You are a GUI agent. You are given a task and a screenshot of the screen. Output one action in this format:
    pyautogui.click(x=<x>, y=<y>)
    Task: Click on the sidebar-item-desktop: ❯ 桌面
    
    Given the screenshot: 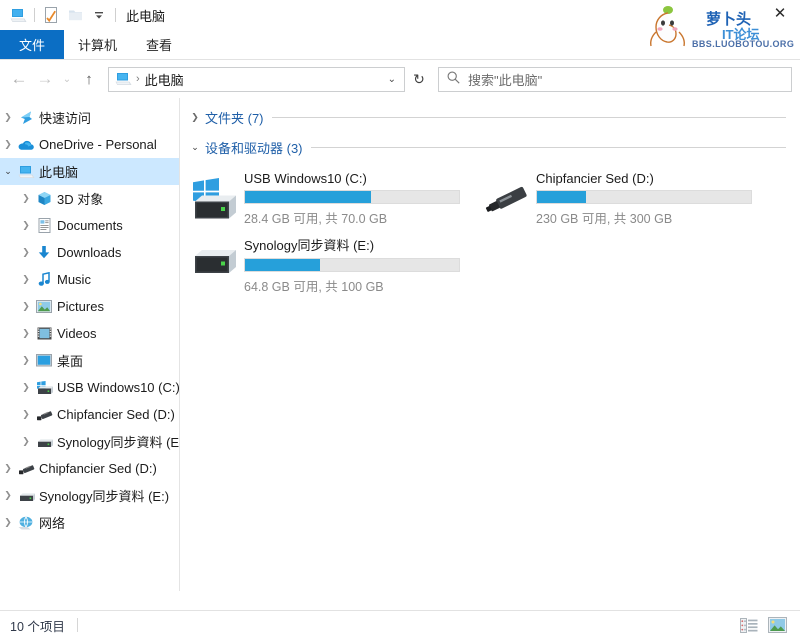 What is the action you would take?
    pyautogui.click(x=89, y=360)
    